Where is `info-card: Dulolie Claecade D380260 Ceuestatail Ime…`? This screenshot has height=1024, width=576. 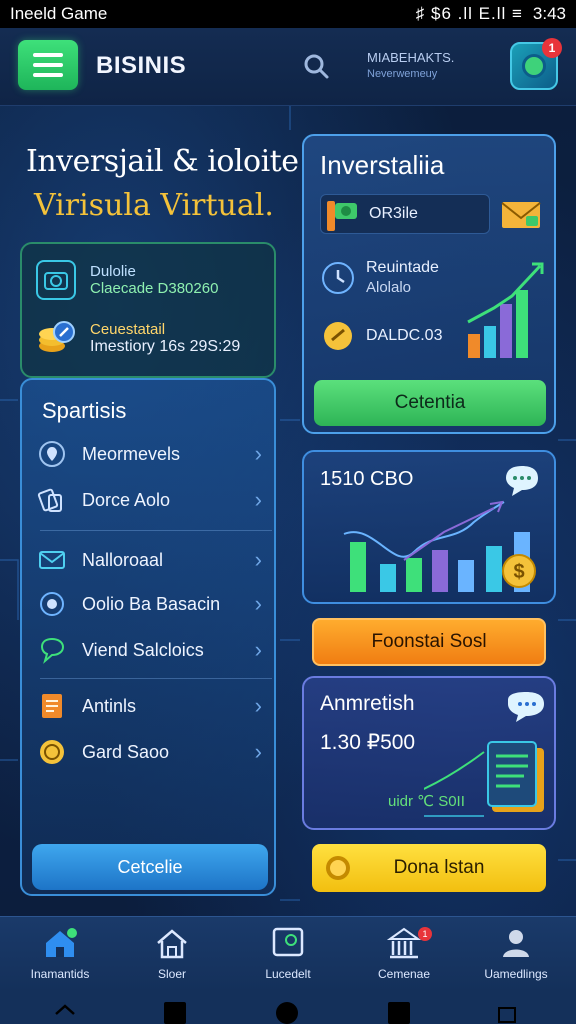
info-card: Dulolie Claecade D380260 Ceuestatail Ime… is located at coordinates (148, 310).